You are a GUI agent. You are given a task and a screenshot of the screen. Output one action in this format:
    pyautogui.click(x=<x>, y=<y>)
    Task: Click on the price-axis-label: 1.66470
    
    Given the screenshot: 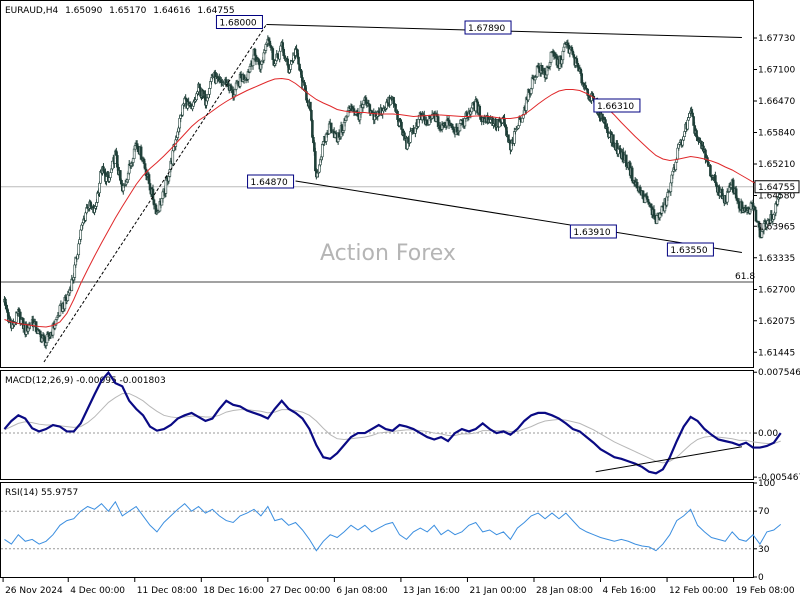 What is the action you would take?
    pyautogui.click(x=776, y=102)
    